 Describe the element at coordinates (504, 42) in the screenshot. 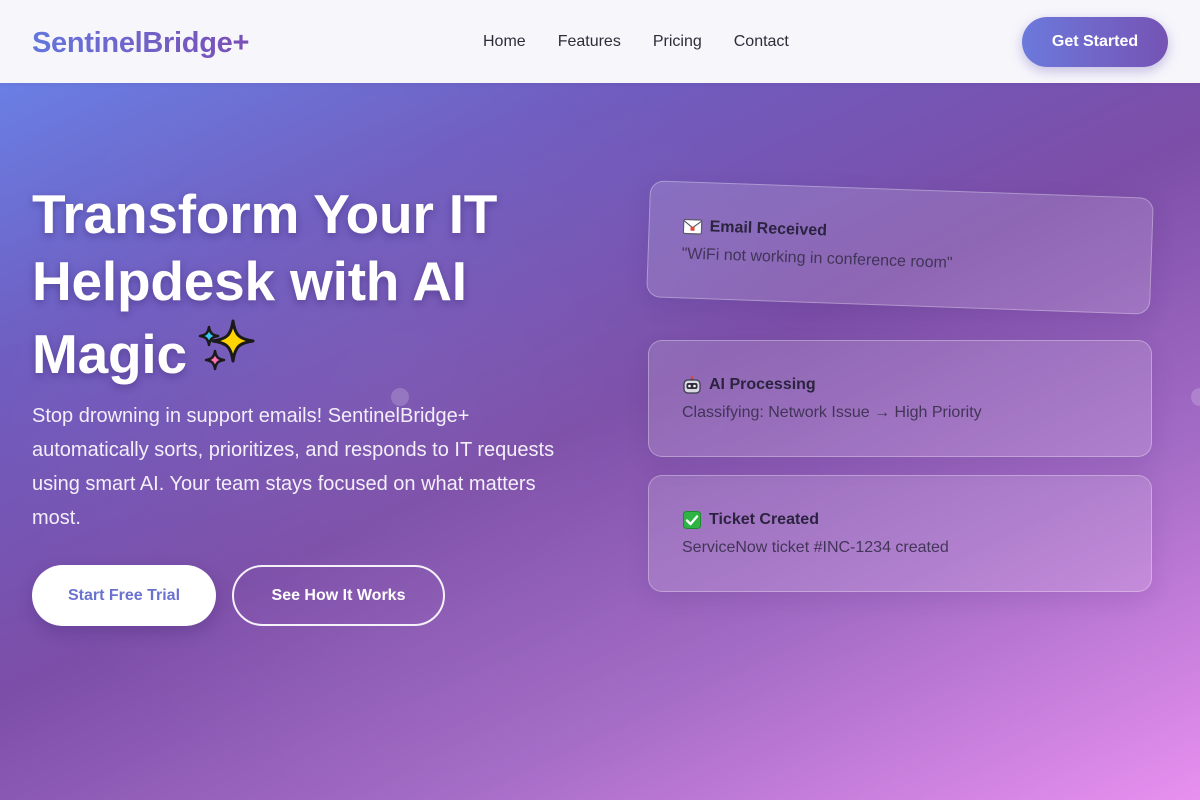

I see `nav-link-home: Home` at that location.